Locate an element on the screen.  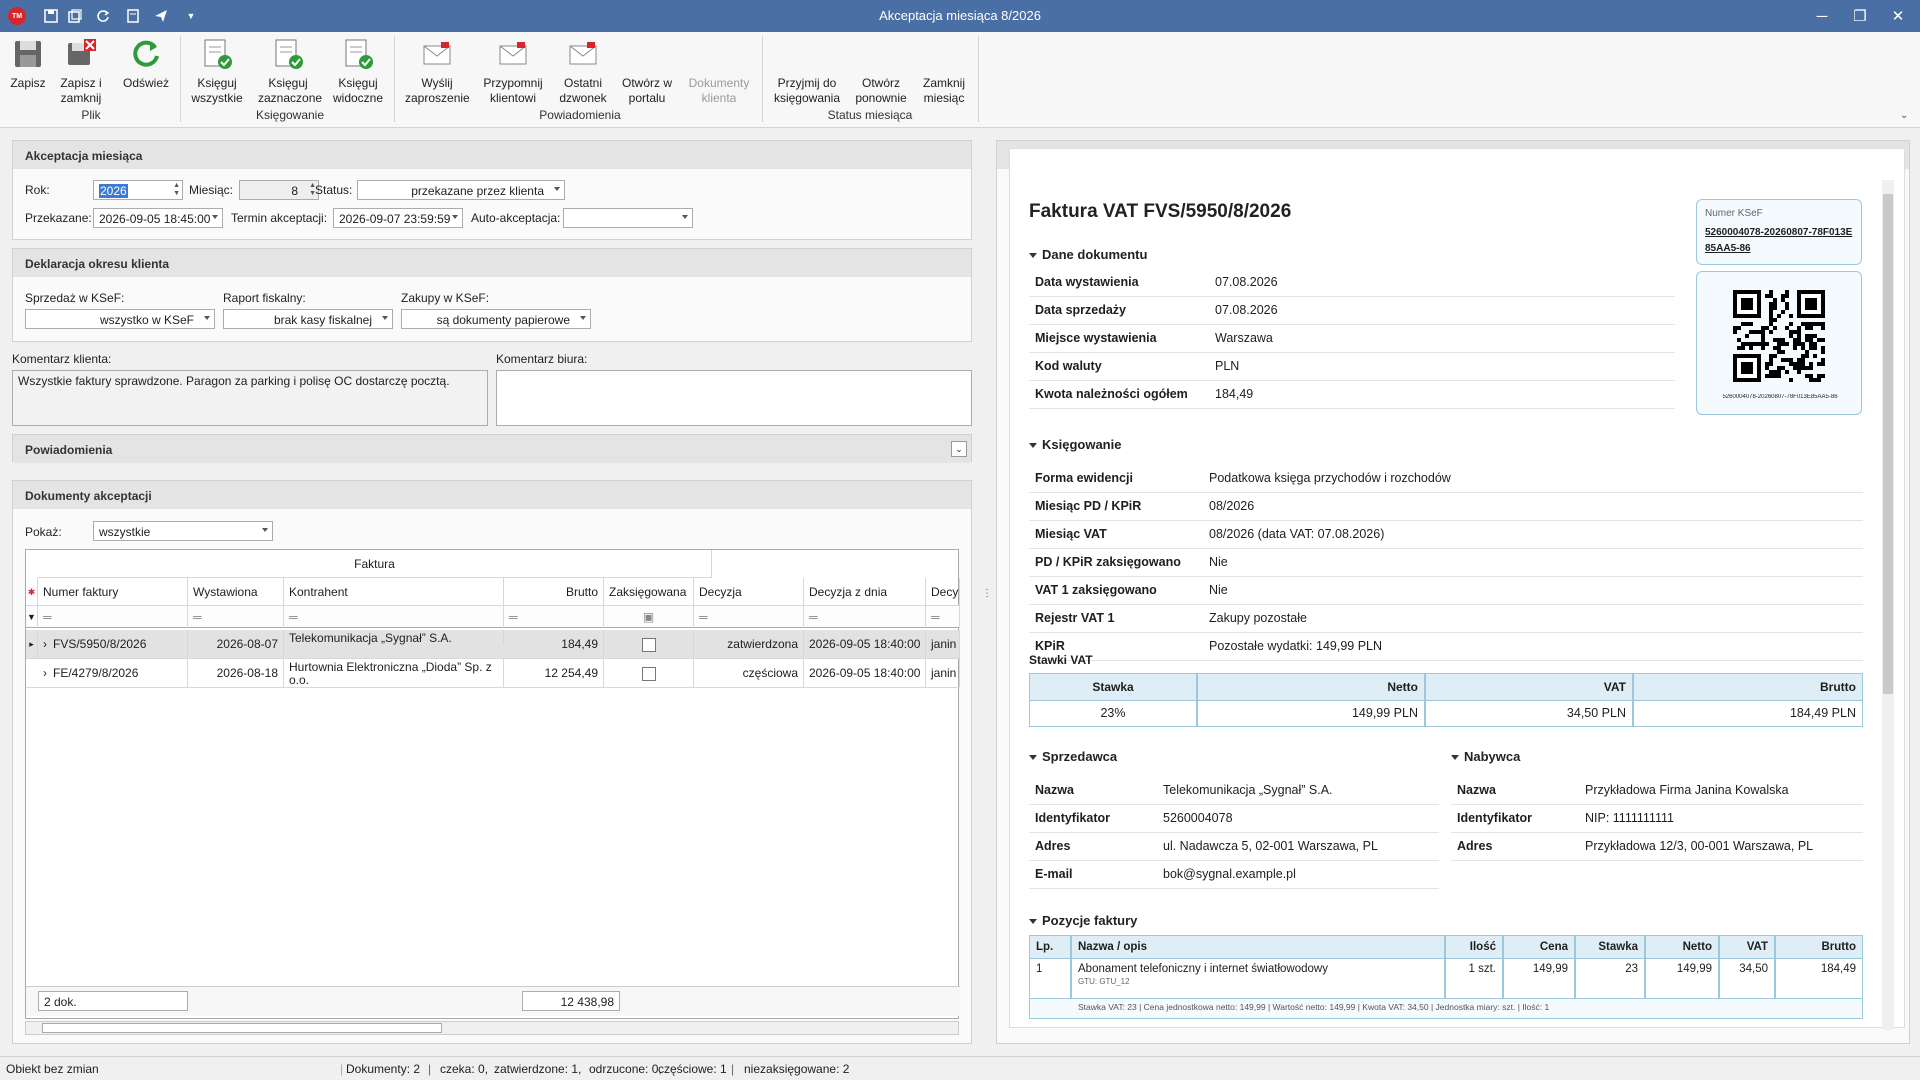
fiscal-report-label: Raport fiskalny: is located at coordinates (264, 298).